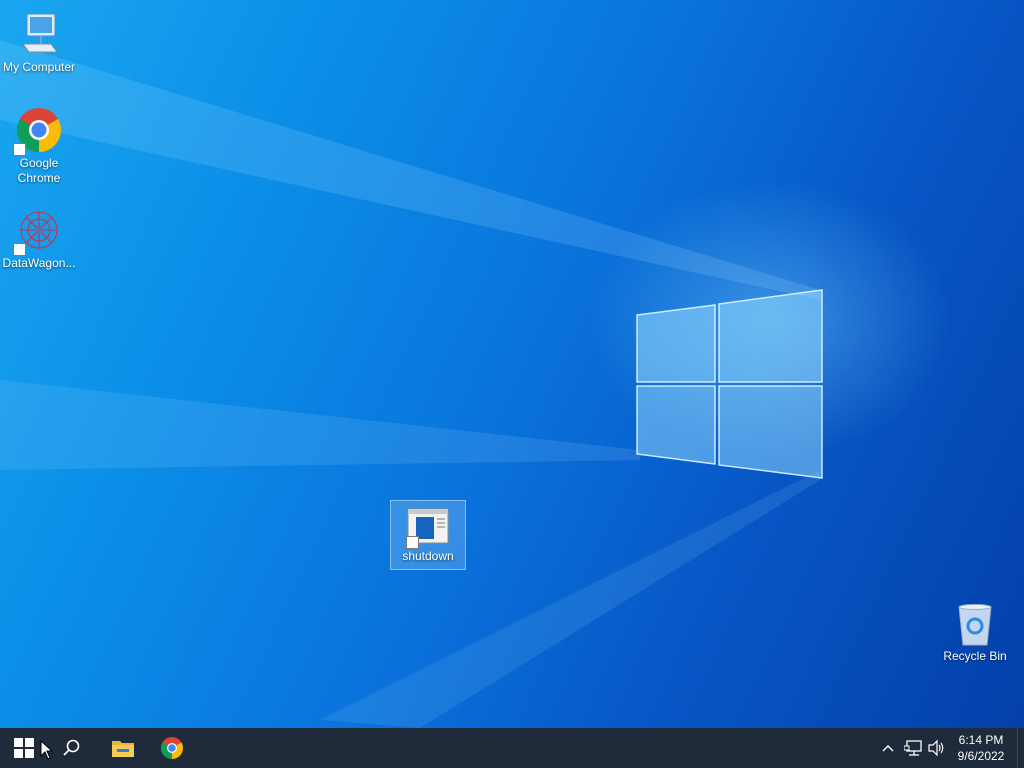 Image resolution: width=1024 pixels, height=768 pixels. I want to click on desktop-icon-recycle-bin: Recycle Bin, so click(975, 633).